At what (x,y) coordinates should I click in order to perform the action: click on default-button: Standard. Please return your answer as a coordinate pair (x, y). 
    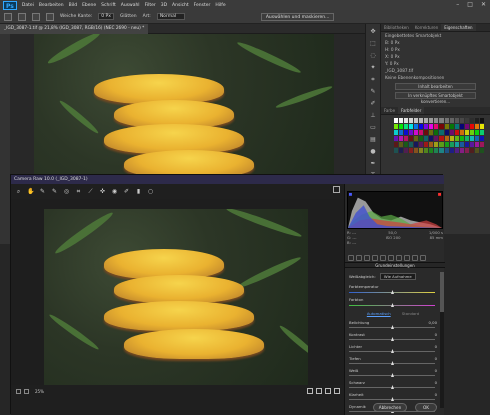
    Looking at the image, I should click on (410, 313).